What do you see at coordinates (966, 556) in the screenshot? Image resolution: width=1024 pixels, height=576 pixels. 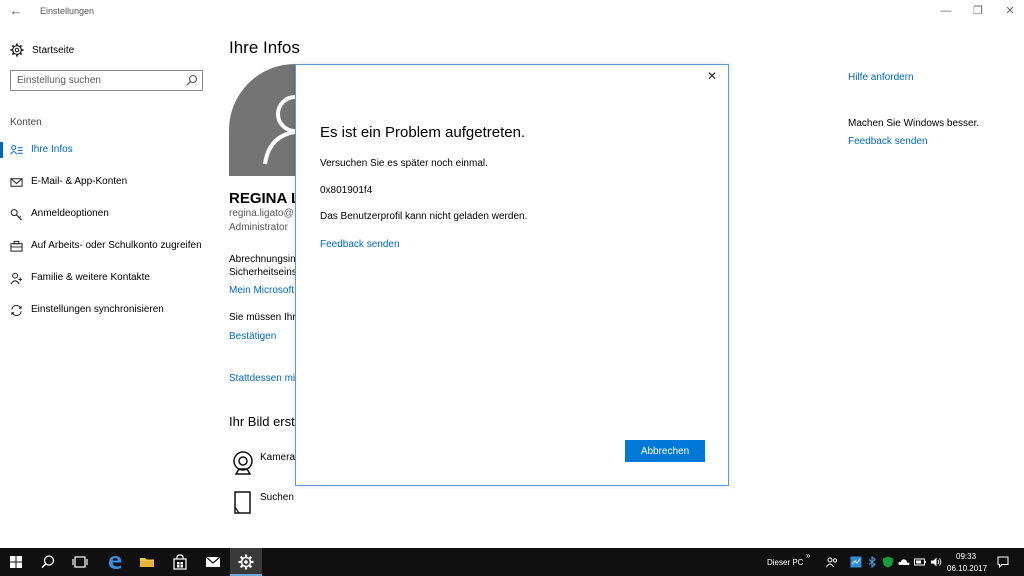 I see `clock-time: 09:33` at bounding box center [966, 556].